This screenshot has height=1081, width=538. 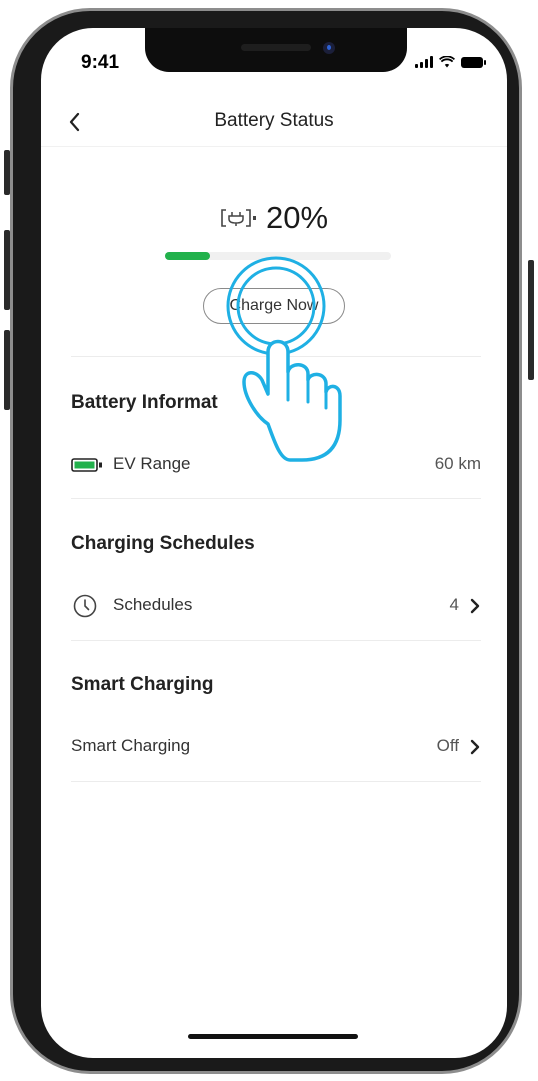 I want to click on clock-icon, so click(x=85, y=606).